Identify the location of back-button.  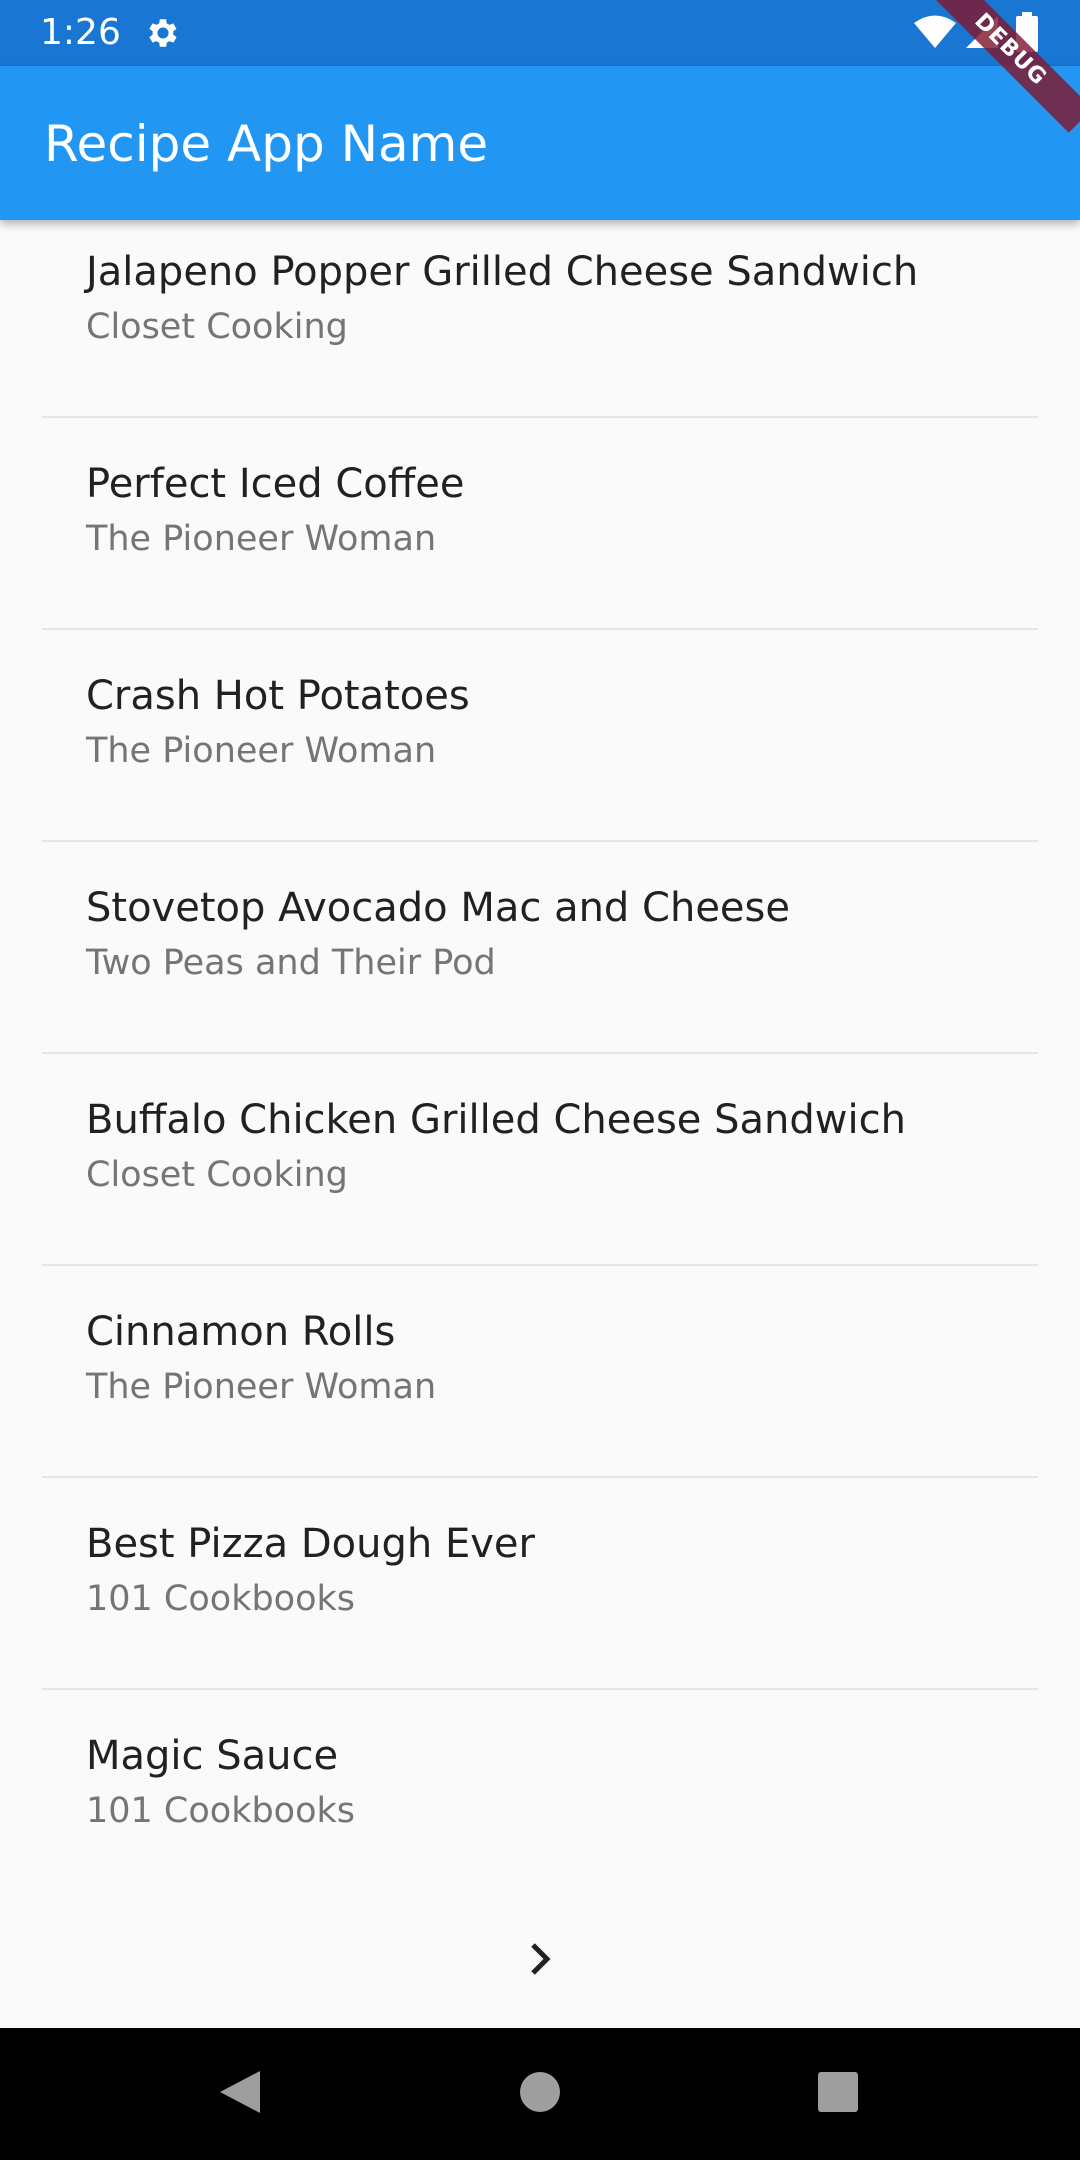
(240, 2094).